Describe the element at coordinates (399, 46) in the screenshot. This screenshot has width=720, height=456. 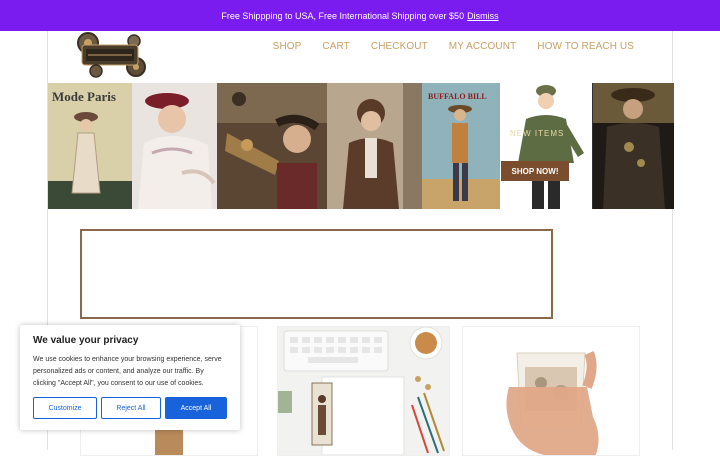
I see `nav-checkout: CHECKOUT` at that location.